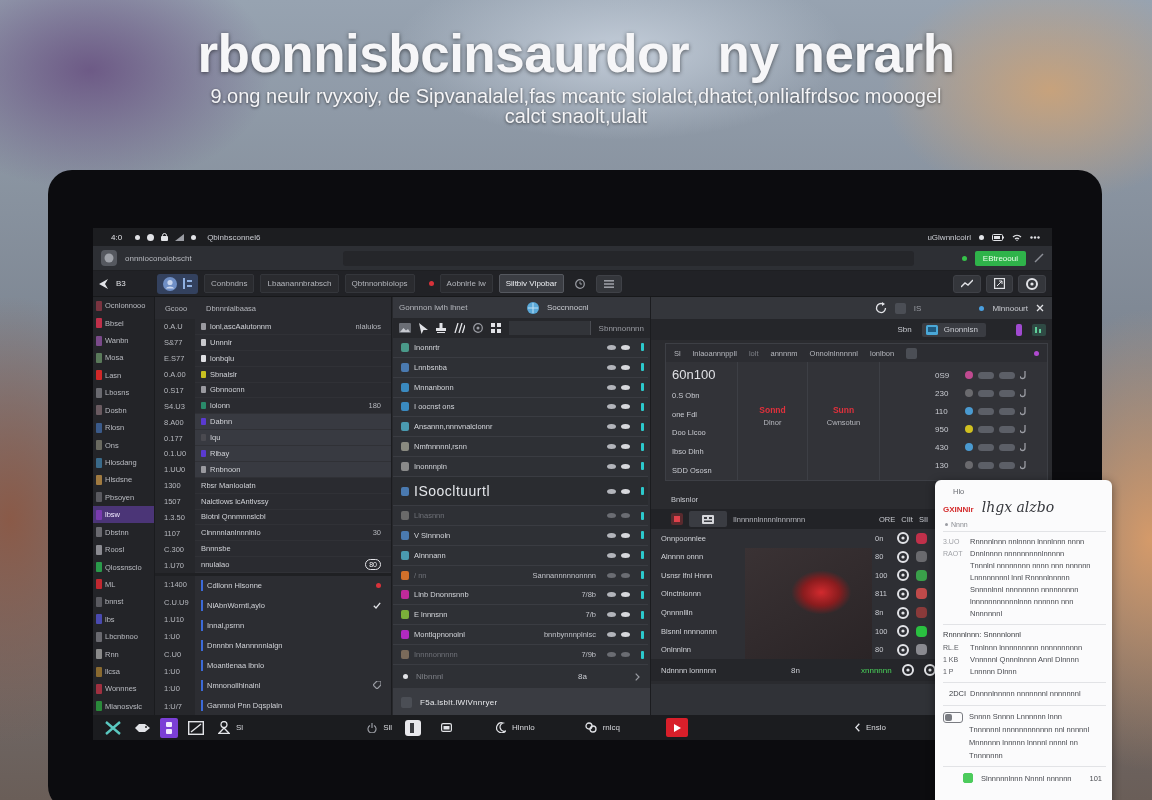 The height and width of the screenshot is (800, 1152). I want to click on channel-name: Soccnnocnl, so click(568, 307).